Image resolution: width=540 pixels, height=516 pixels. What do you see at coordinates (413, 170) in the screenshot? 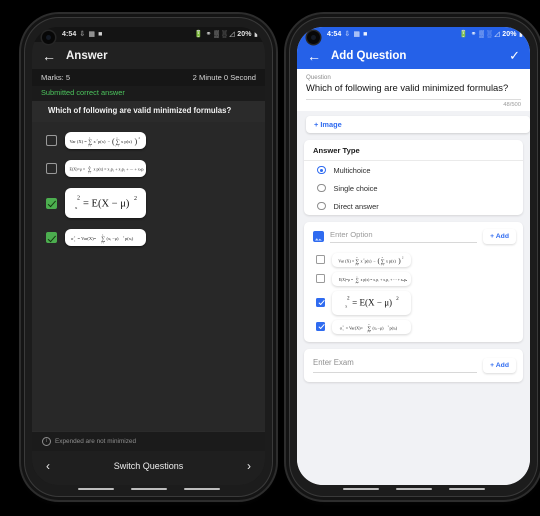
I see `answer-type-option-multichoice: Multichoice` at bounding box center [413, 170].